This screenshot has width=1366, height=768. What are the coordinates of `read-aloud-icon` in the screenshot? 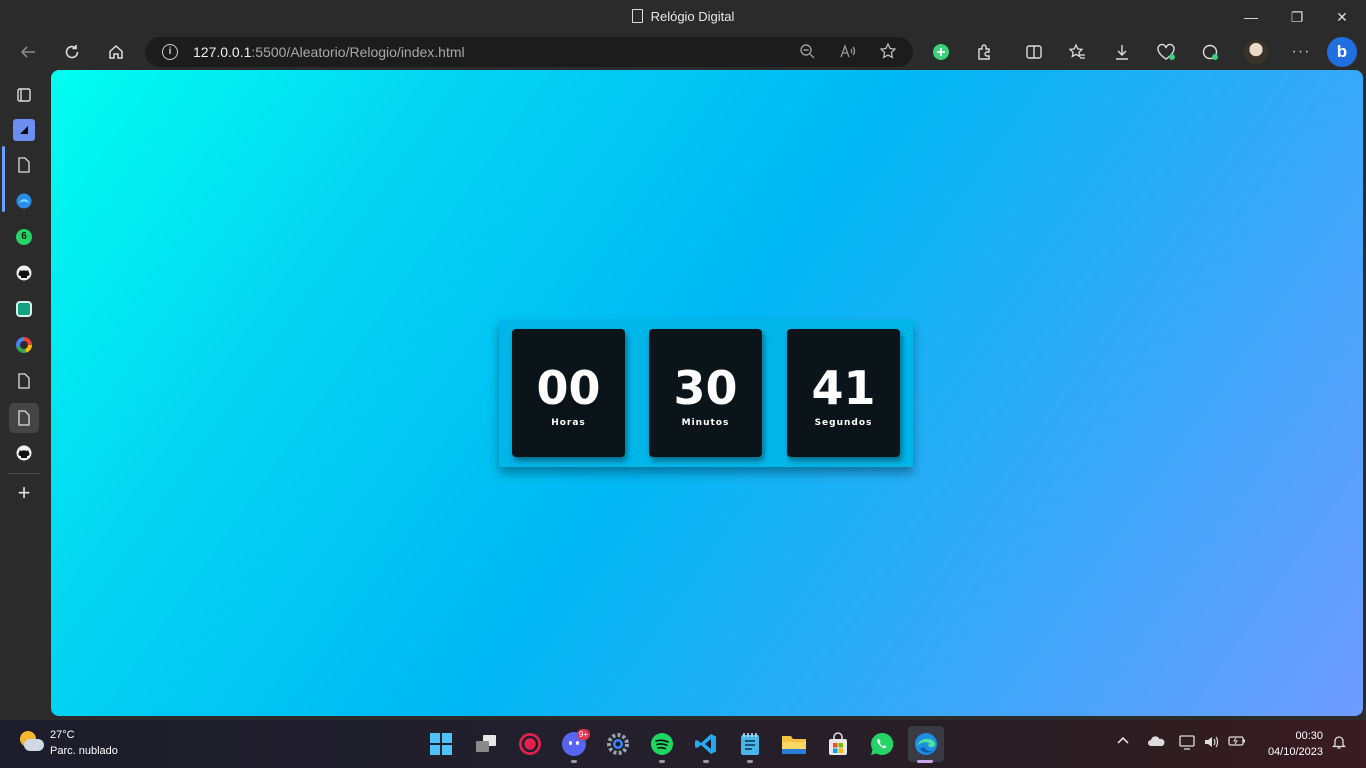 It's located at (848, 52).